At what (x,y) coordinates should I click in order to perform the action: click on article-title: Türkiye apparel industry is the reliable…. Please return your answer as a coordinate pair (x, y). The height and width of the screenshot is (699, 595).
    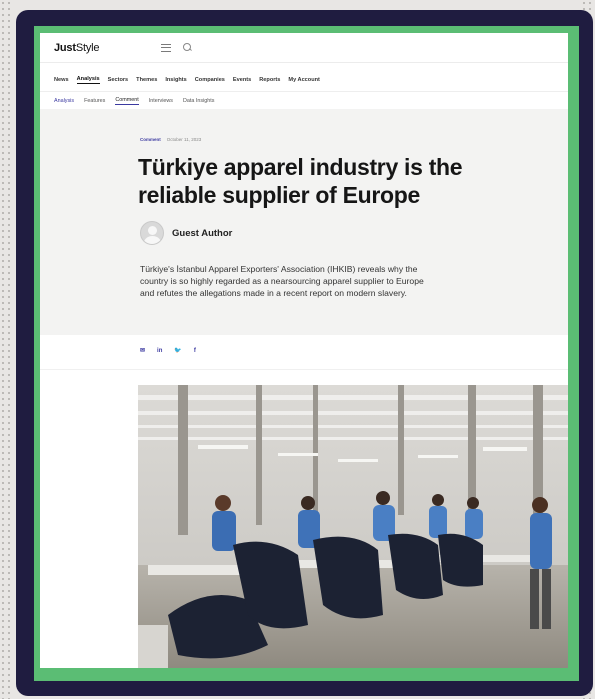
    Looking at the image, I should click on (348, 181).